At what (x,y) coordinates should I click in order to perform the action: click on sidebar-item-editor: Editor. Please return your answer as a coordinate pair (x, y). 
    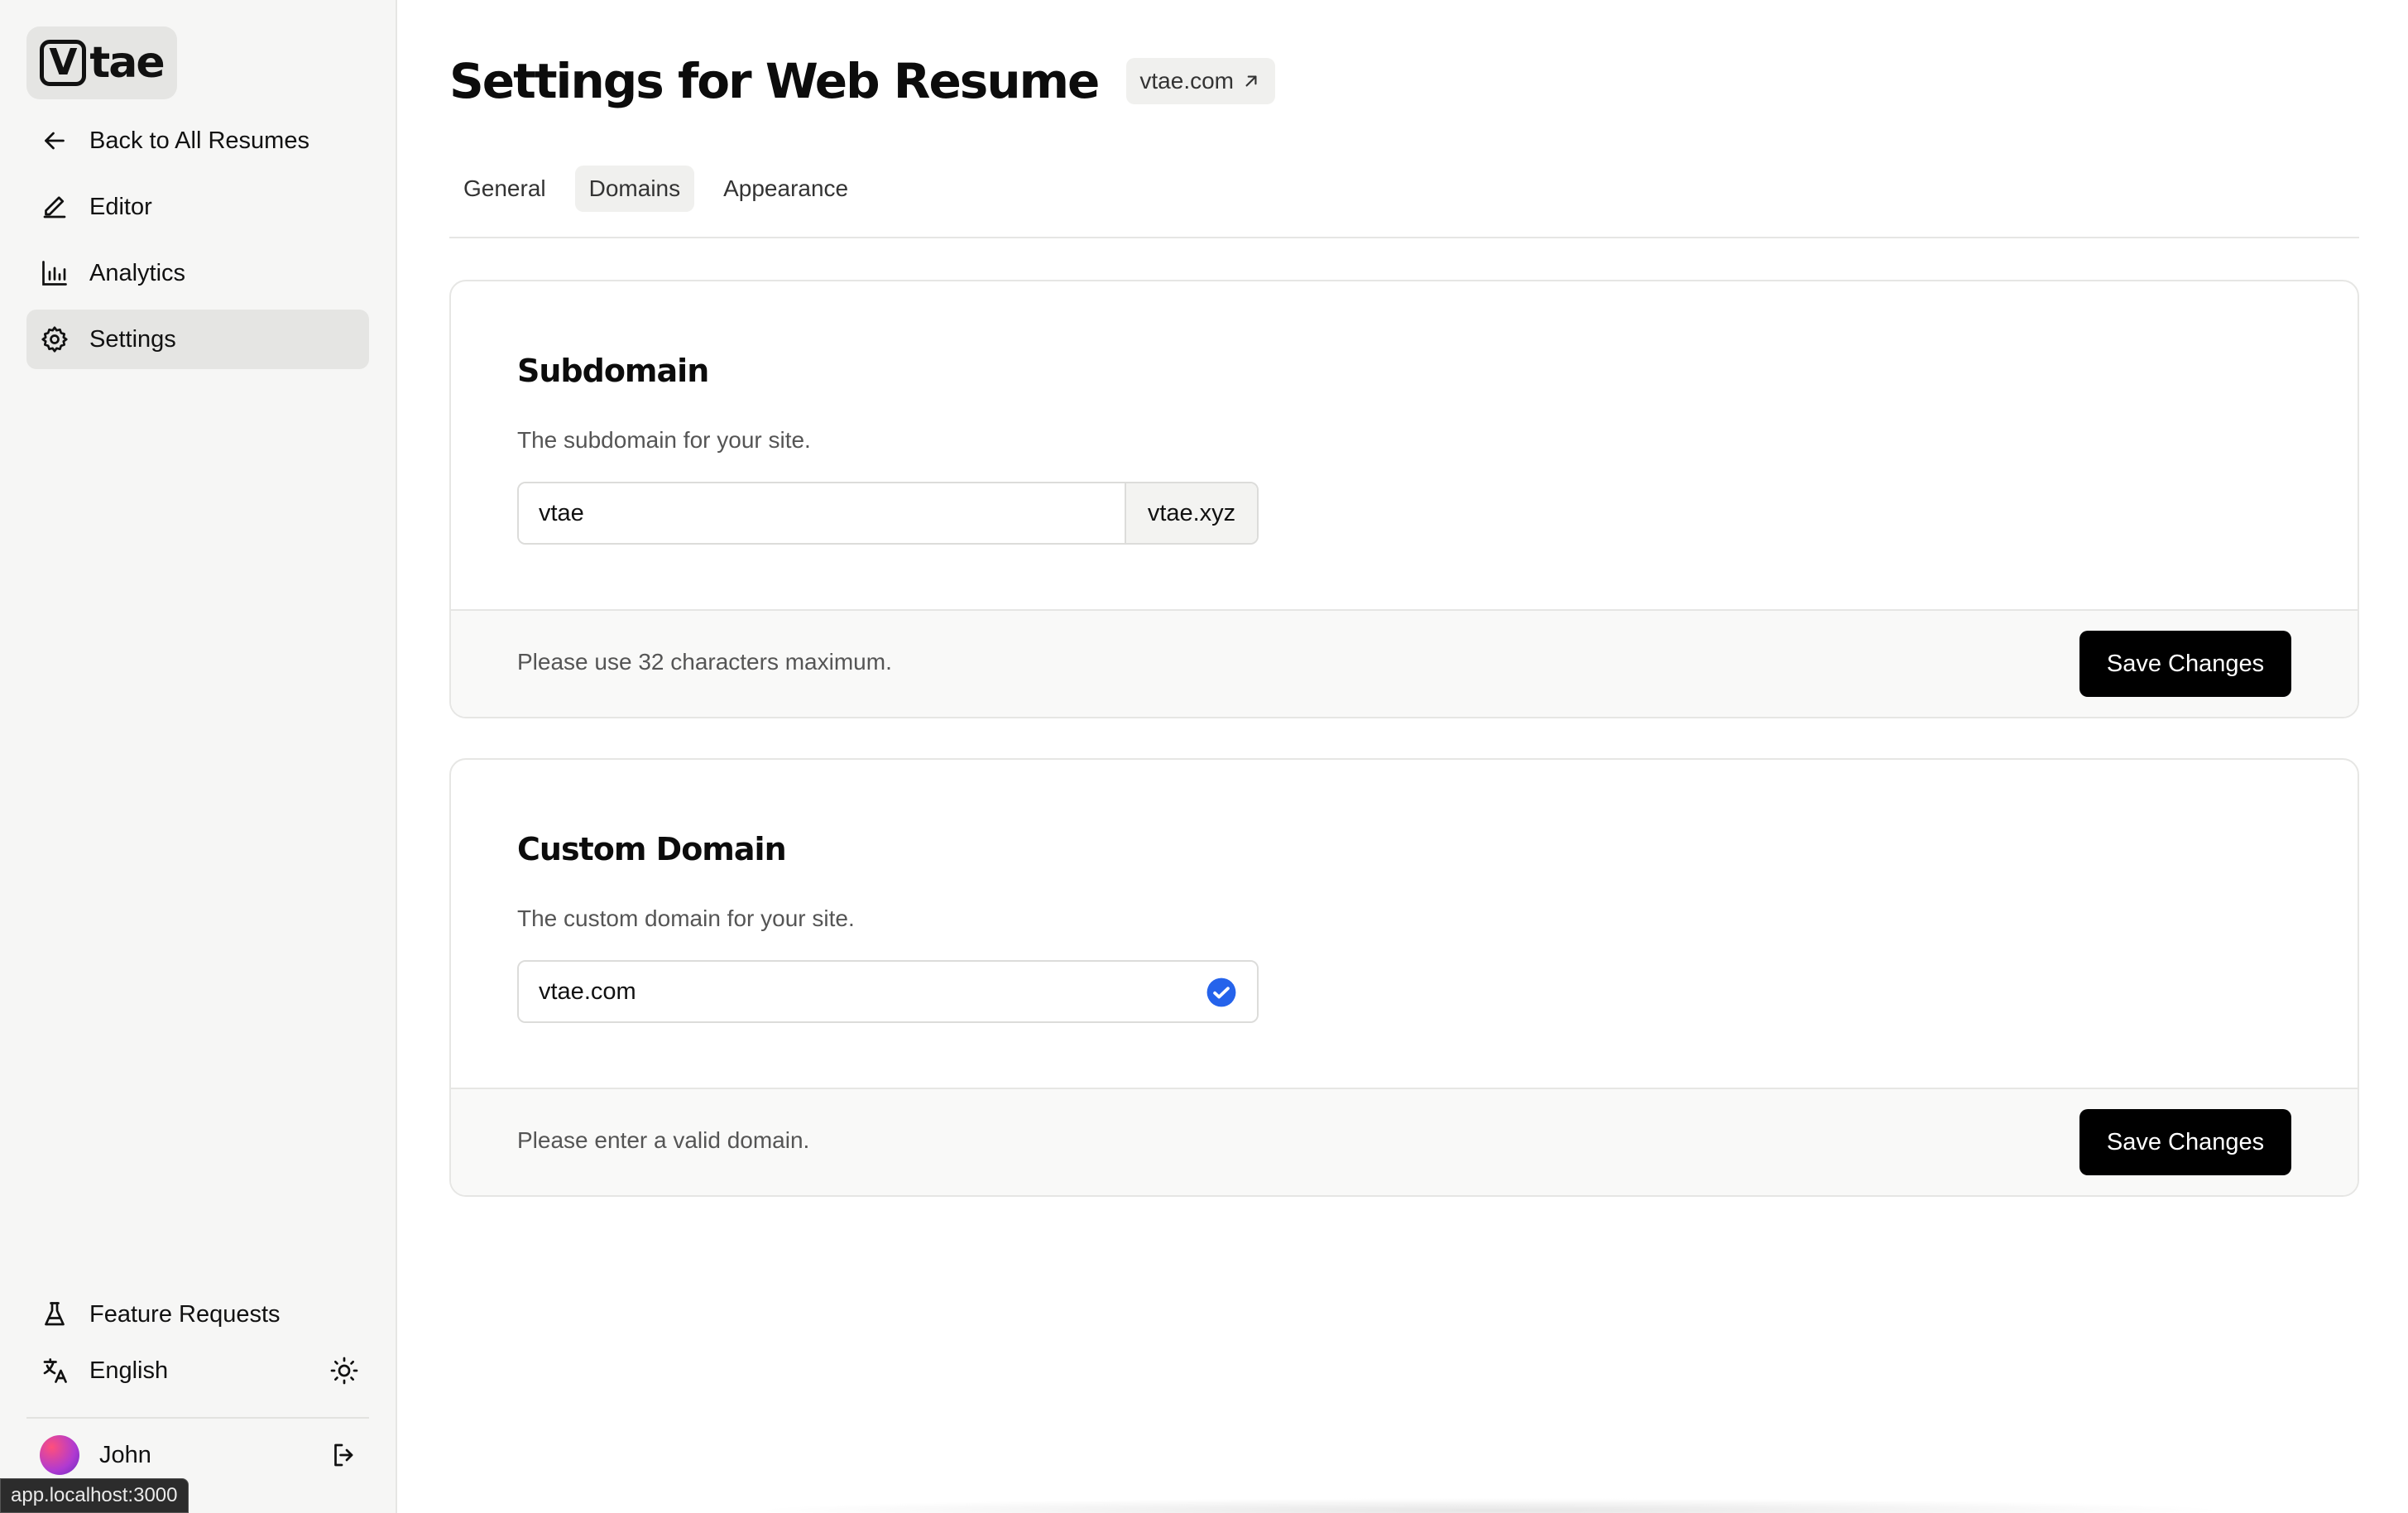
    Looking at the image, I should click on (197, 207).